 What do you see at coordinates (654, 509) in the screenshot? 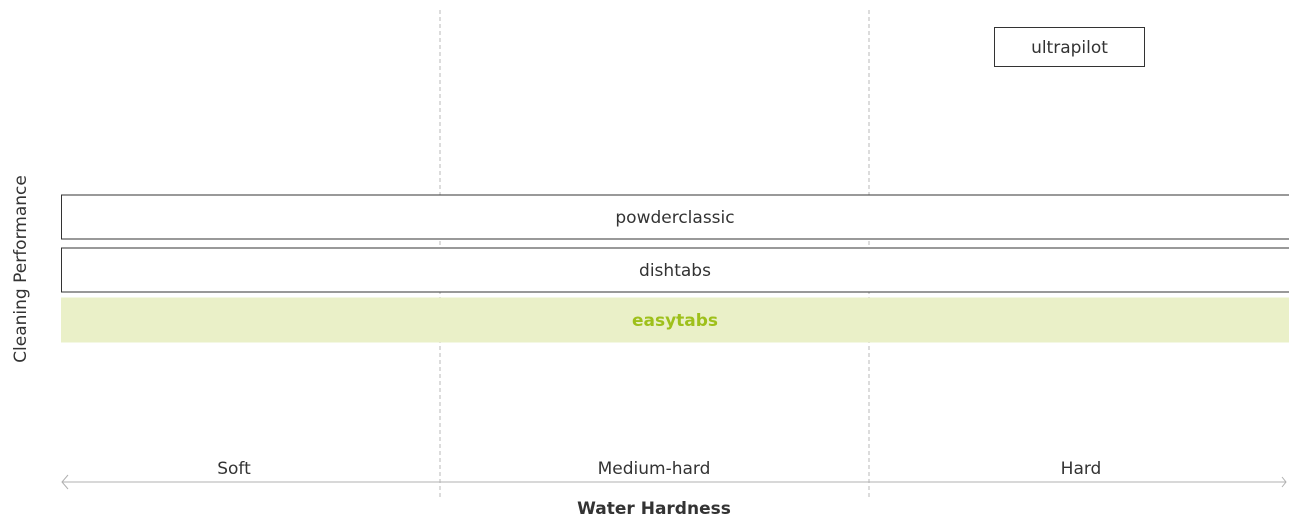
I see `x-axis-title: Water Hardness` at bounding box center [654, 509].